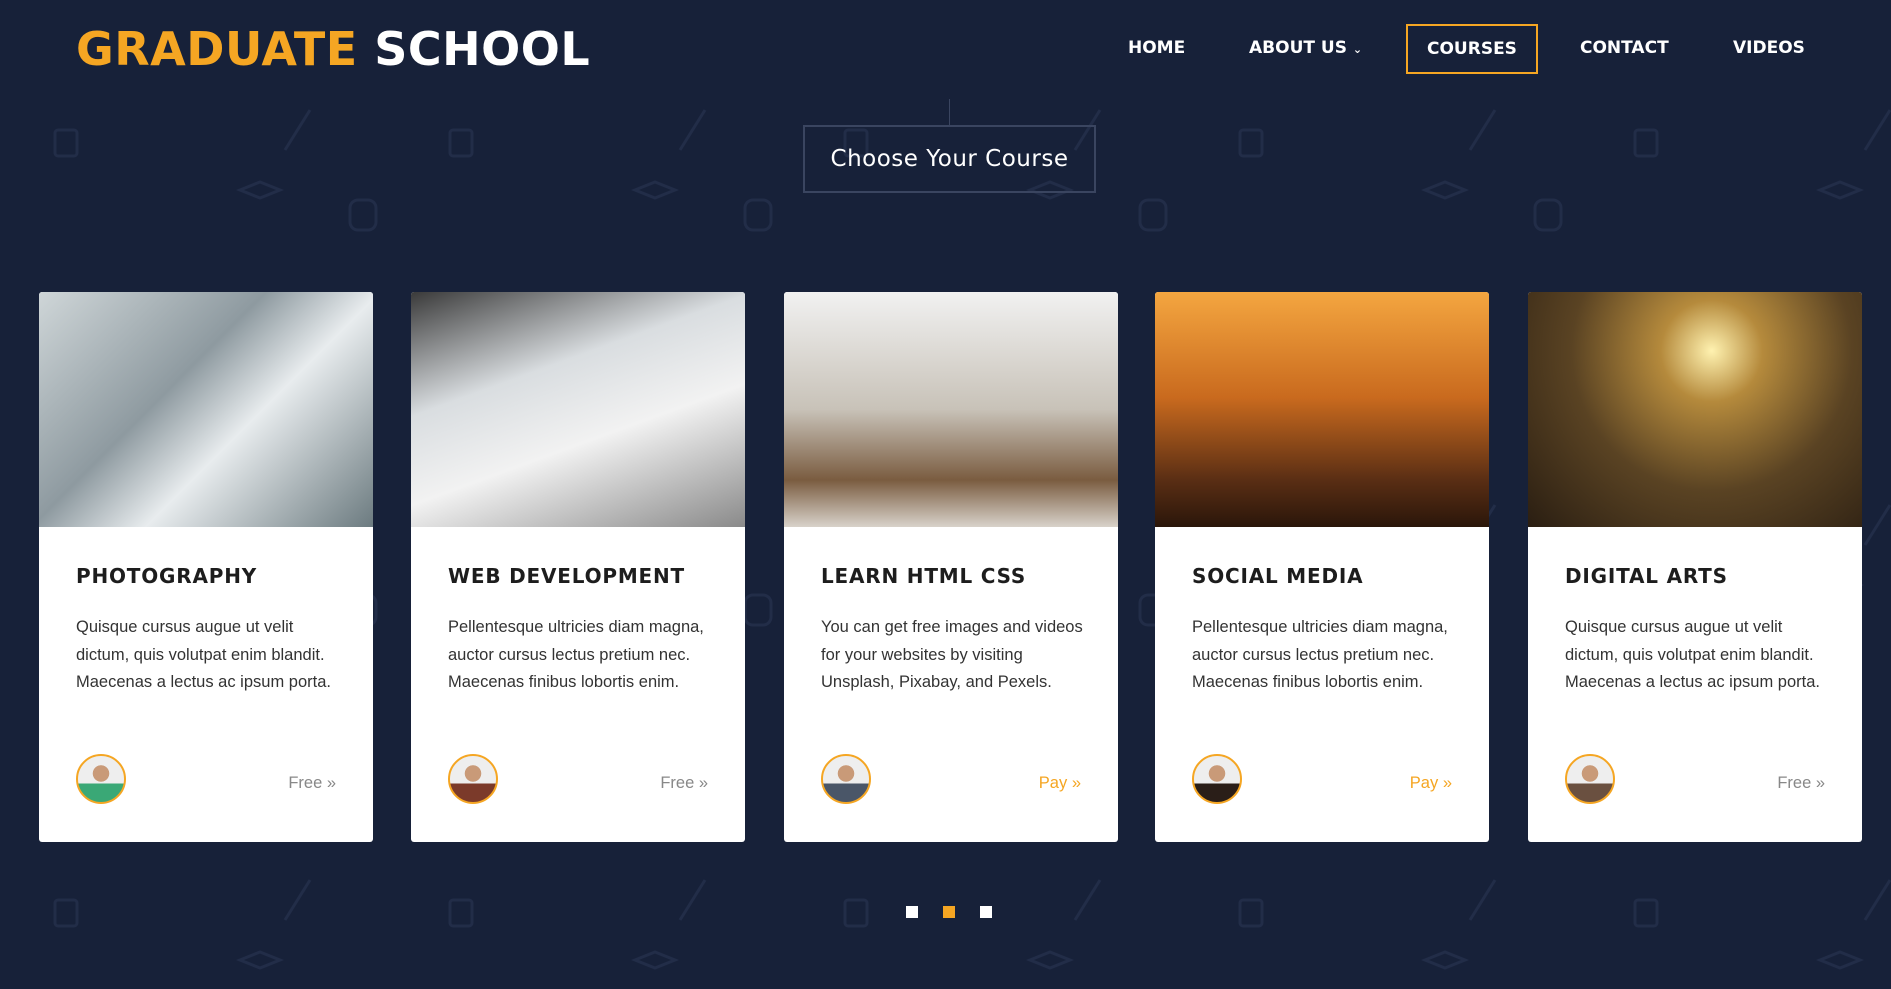 The image size is (1891, 989). Describe the element at coordinates (1769, 48) in the screenshot. I see `nav-videos: VIDEOS` at that location.